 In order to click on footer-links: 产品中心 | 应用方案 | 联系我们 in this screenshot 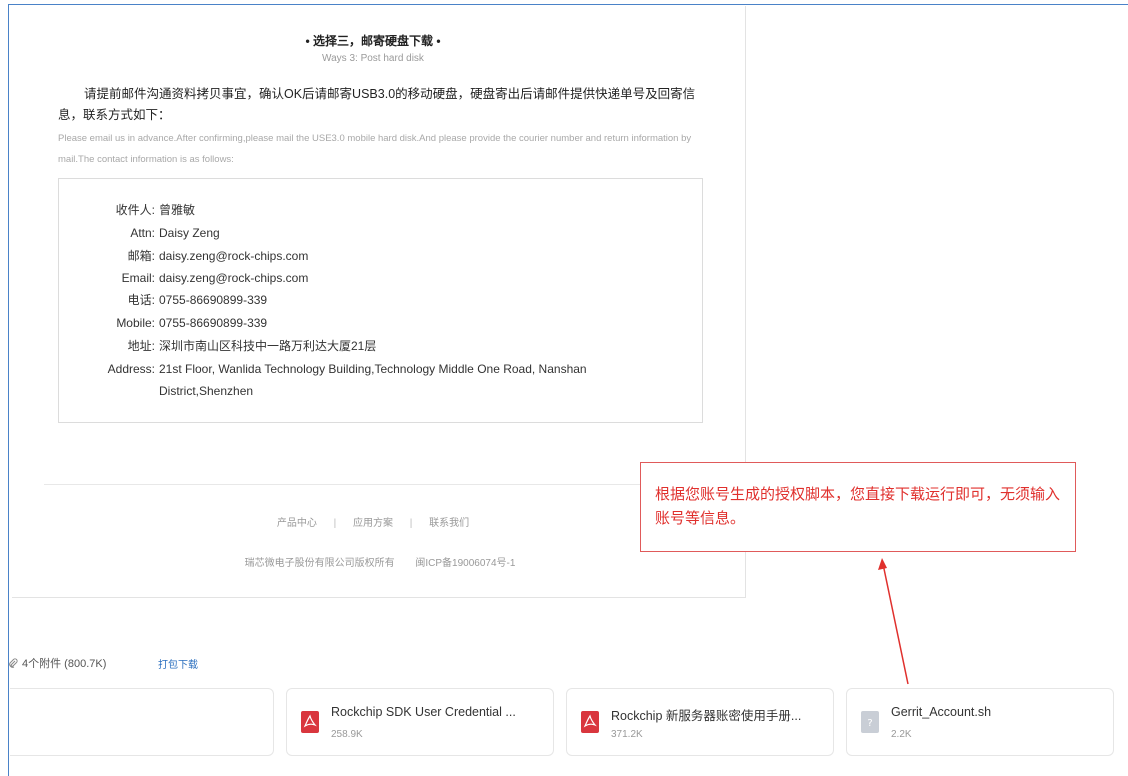, I will do `click(373, 521)`.